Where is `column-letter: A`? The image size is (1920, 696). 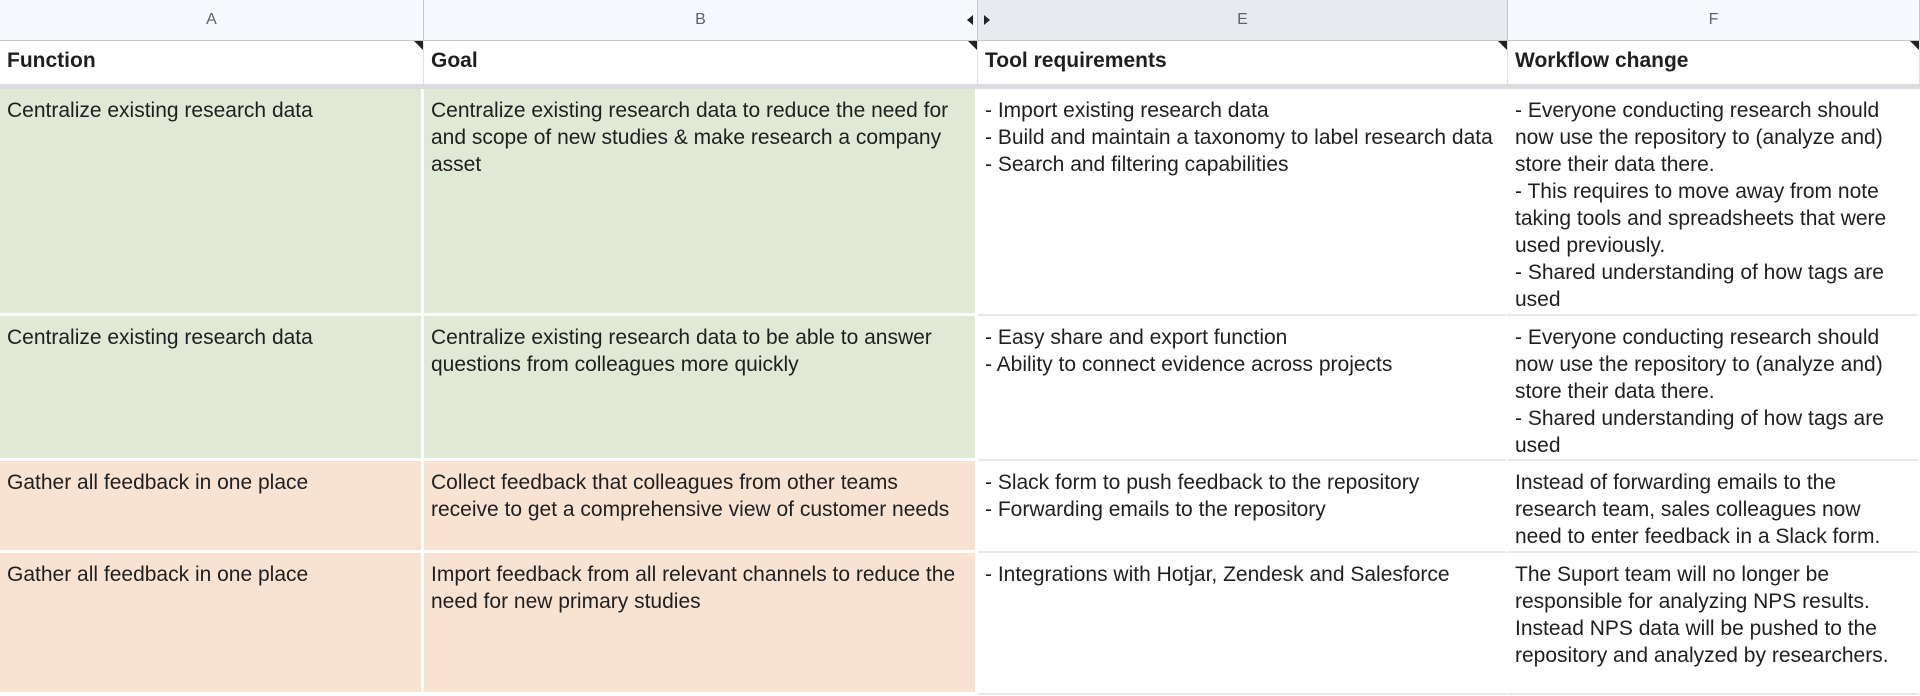 column-letter: A is located at coordinates (211, 20).